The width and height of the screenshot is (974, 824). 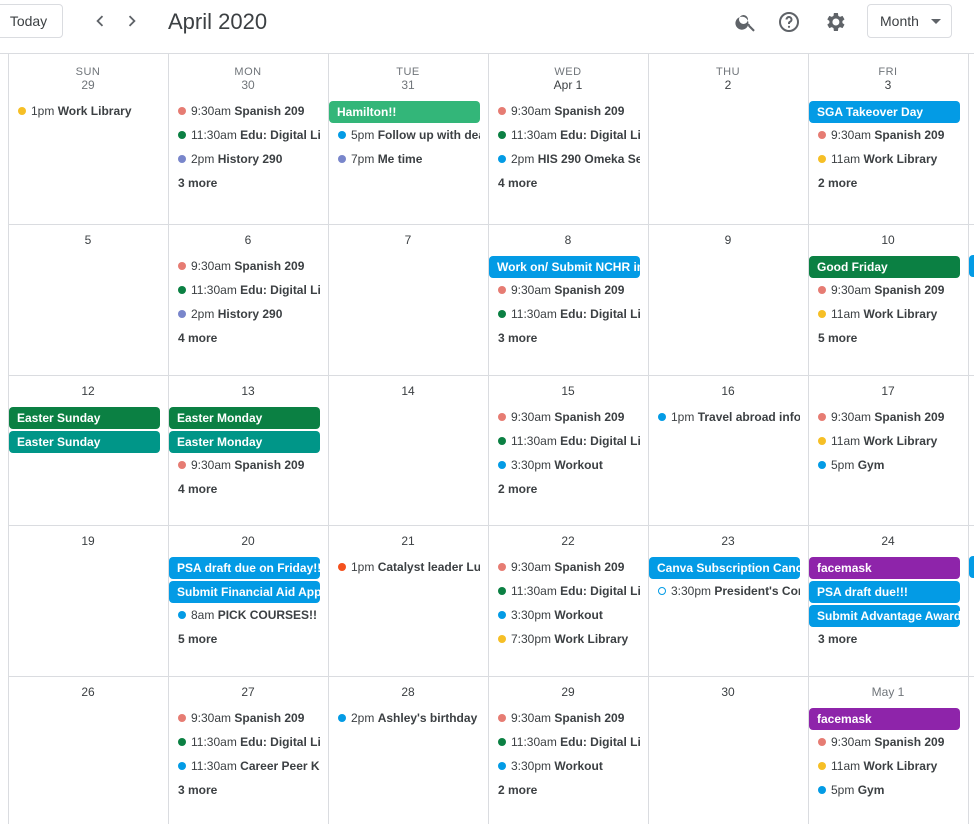 I want to click on event-chip: Easter Sunday, so click(x=84, y=418).